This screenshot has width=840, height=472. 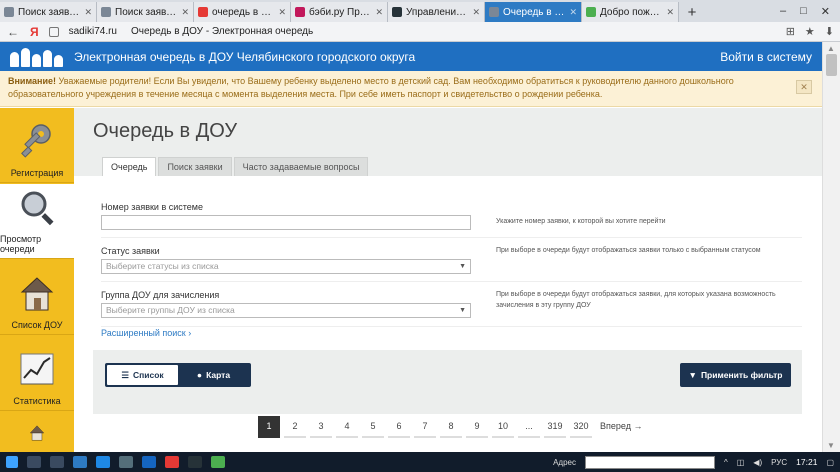 What do you see at coordinates (581, 427) in the screenshot?
I see `pager-page: 320` at bounding box center [581, 427].